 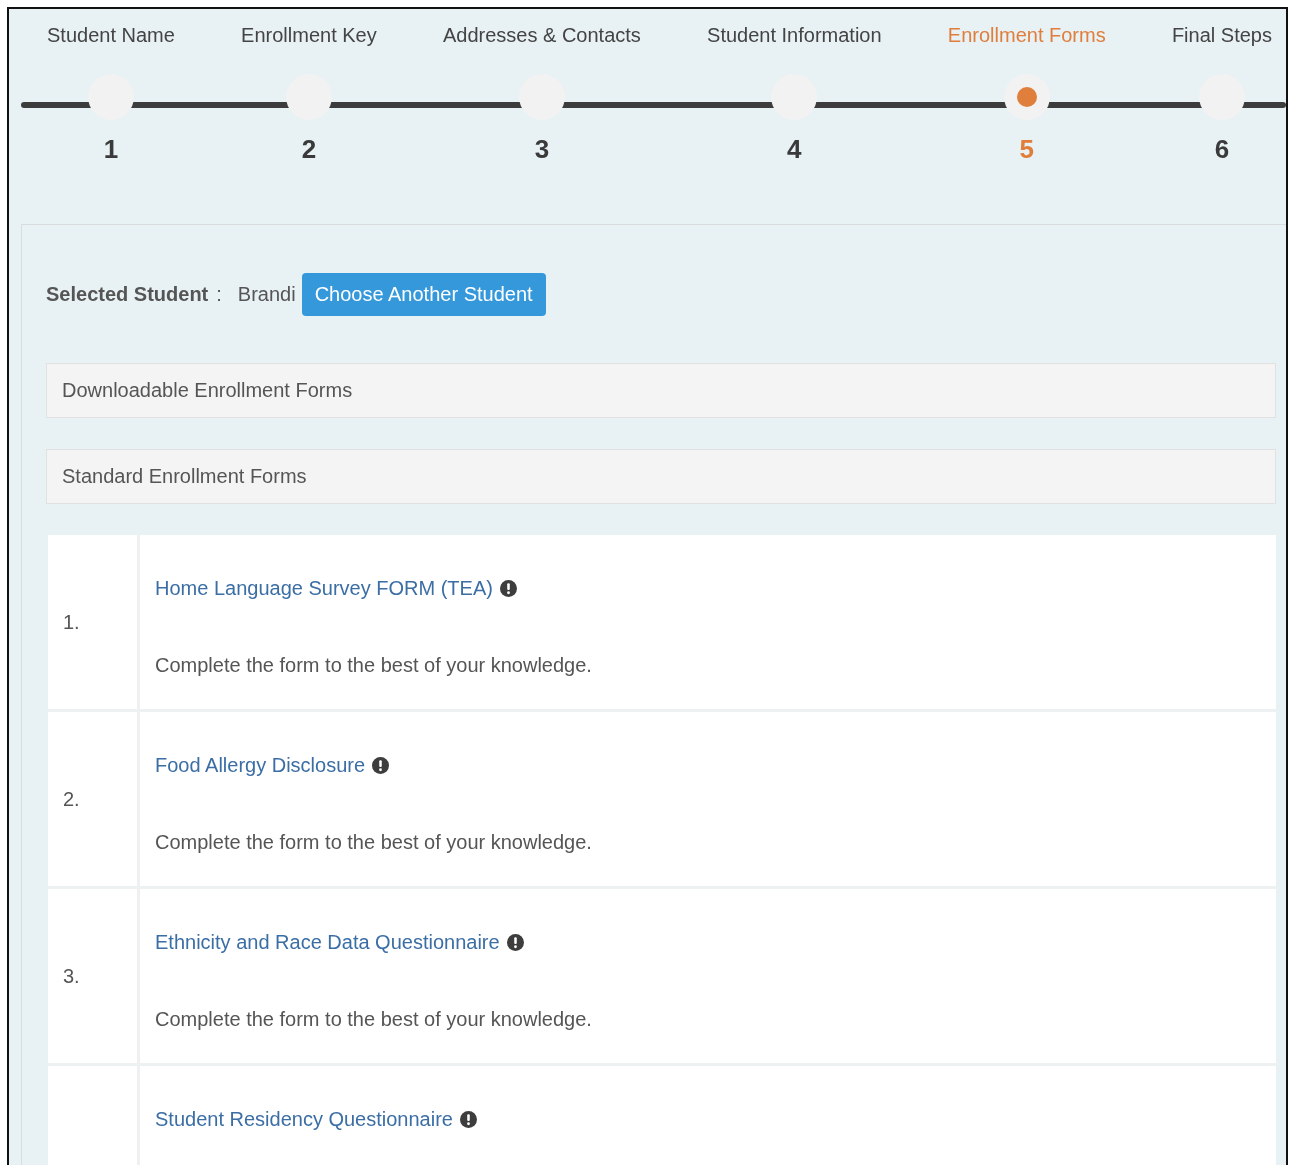 What do you see at coordinates (339, 942) in the screenshot?
I see `form-link: Ethnicity and Race Data Questionnaire` at bounding box center [339, 942].